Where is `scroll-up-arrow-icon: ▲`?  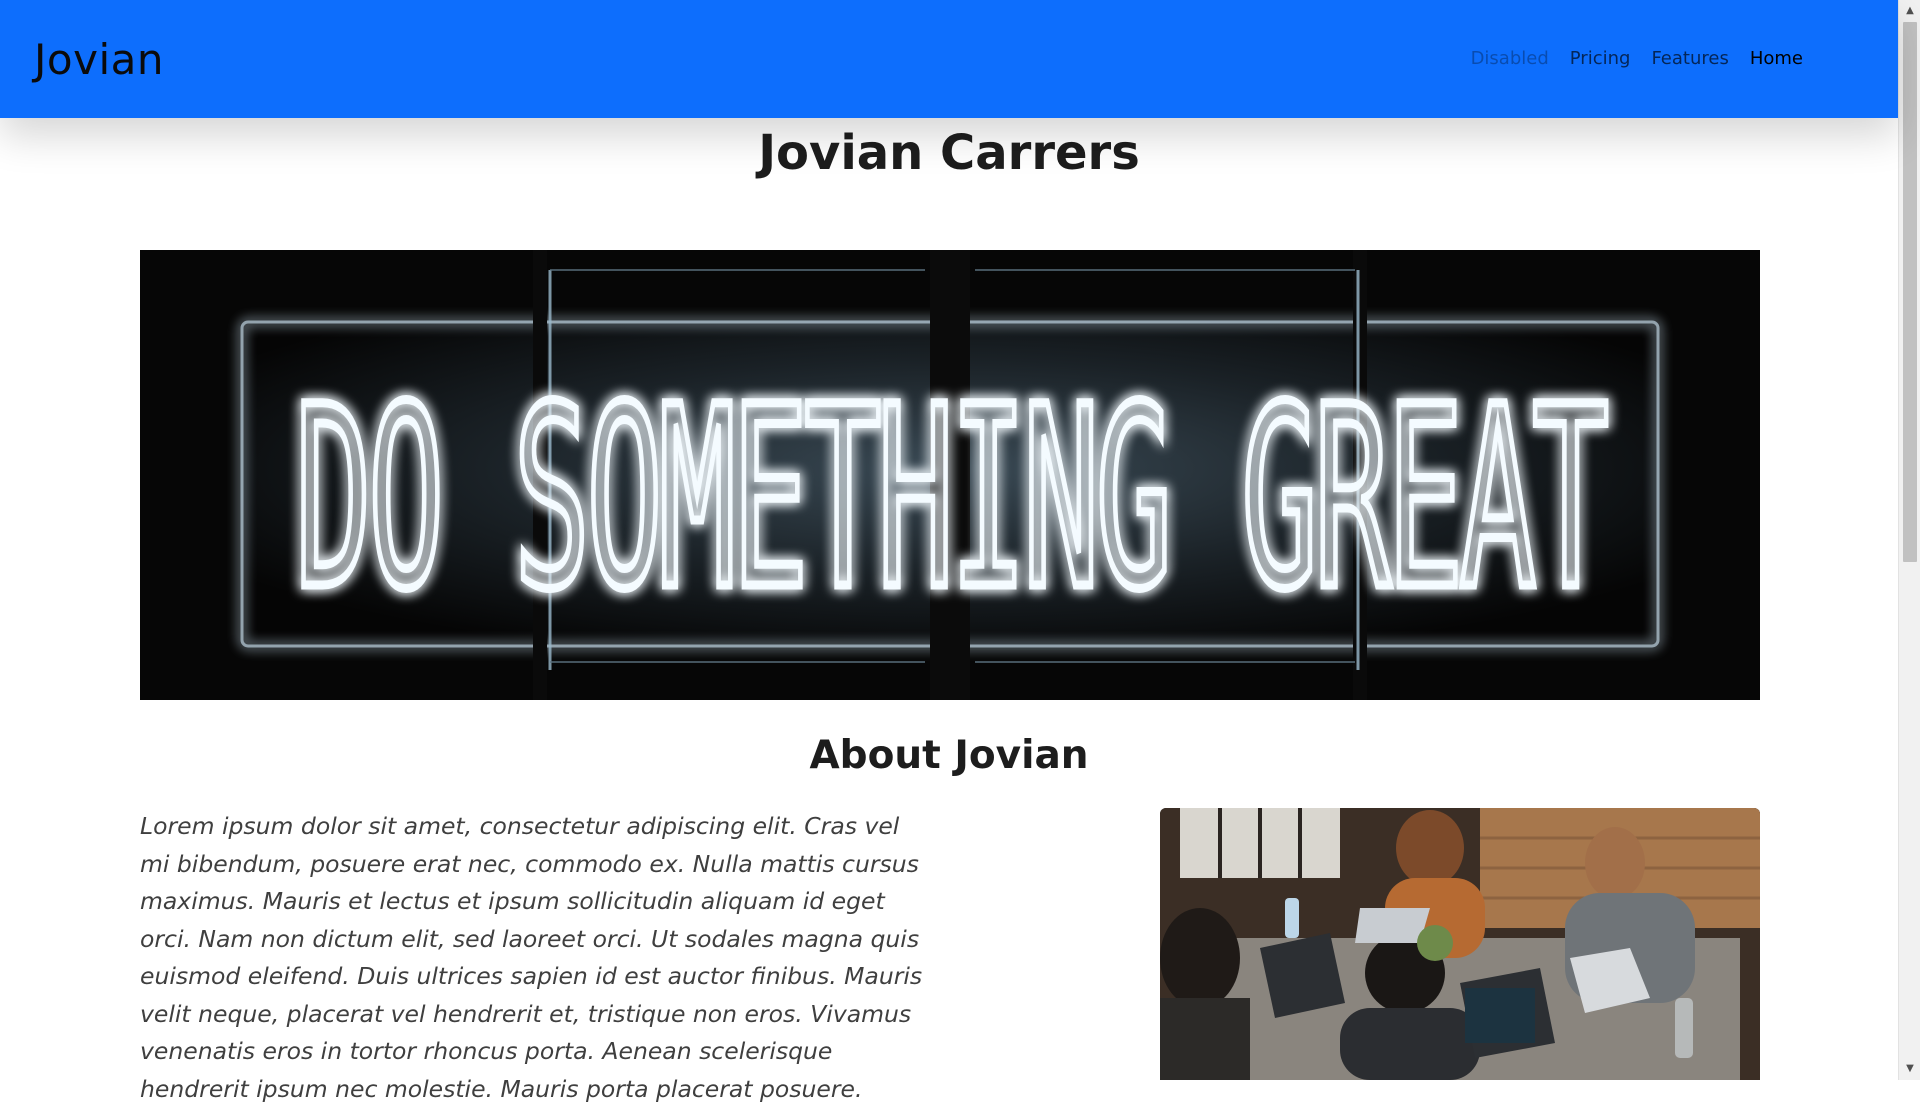
scroll-up-arrow-icon: ▲ is located at coordinates (1909, 11).